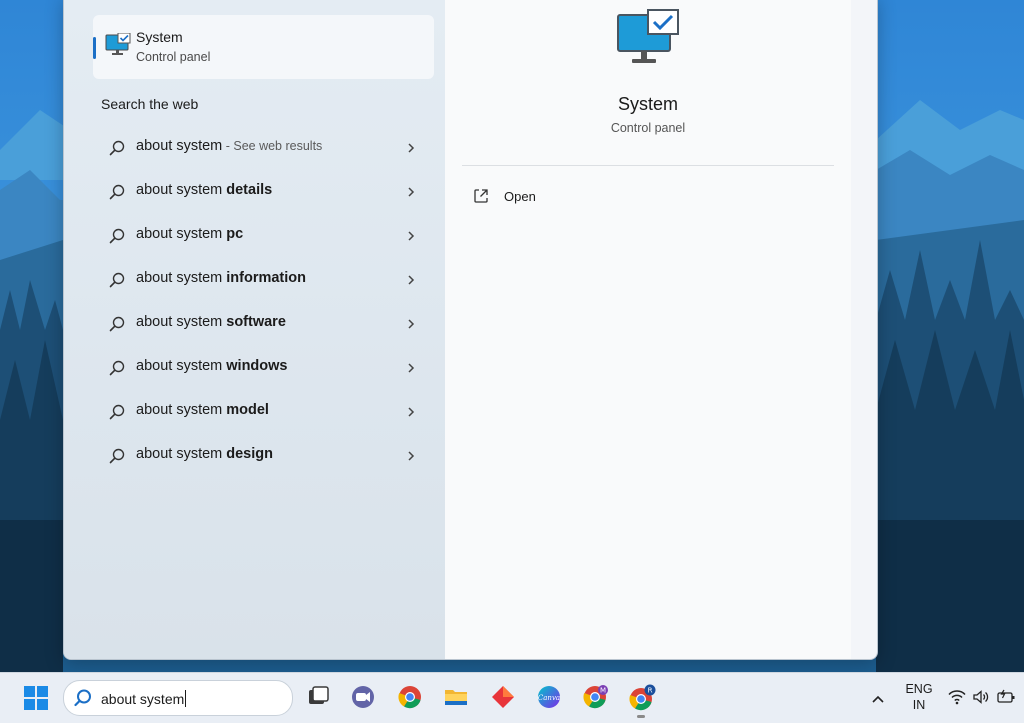  I want to click on result-suggestion: information, so click(266, 278).